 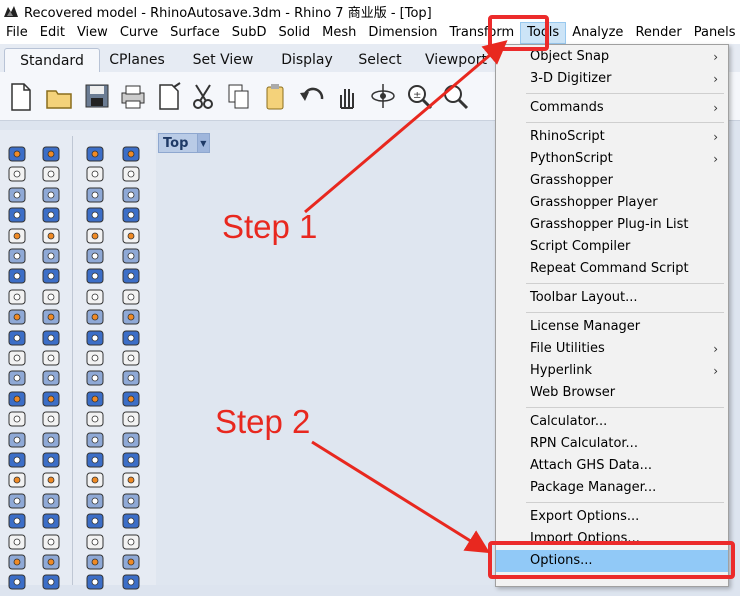 What do you see at coordinates (202, 143) in the screenshot?
I see `viewport-menu-arrow-icon: ▼` at bounding box center [202, 143].